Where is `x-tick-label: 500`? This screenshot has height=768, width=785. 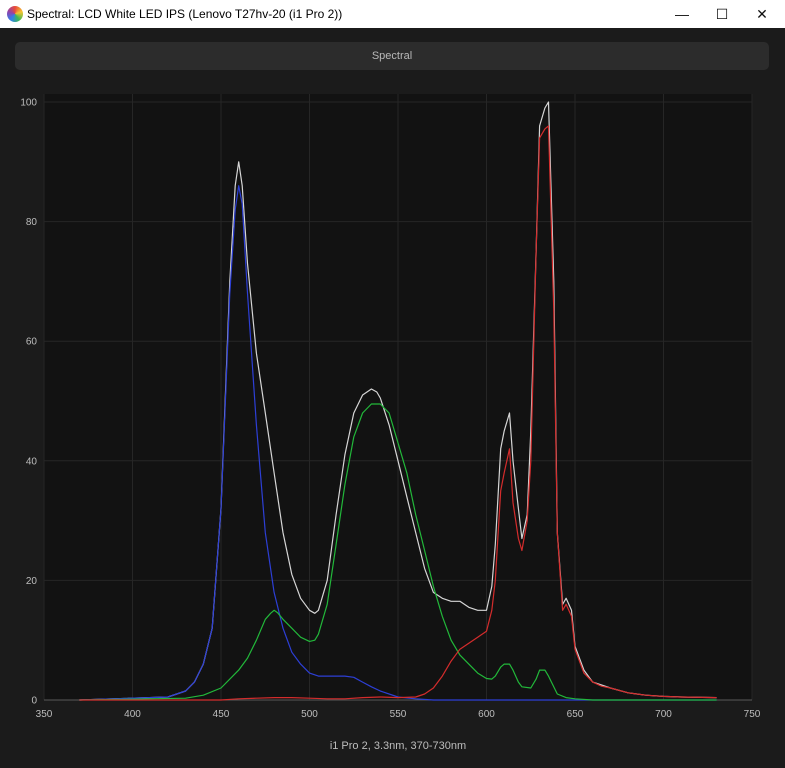 x-tick-label: 500 is located at coordinates (309, 714).